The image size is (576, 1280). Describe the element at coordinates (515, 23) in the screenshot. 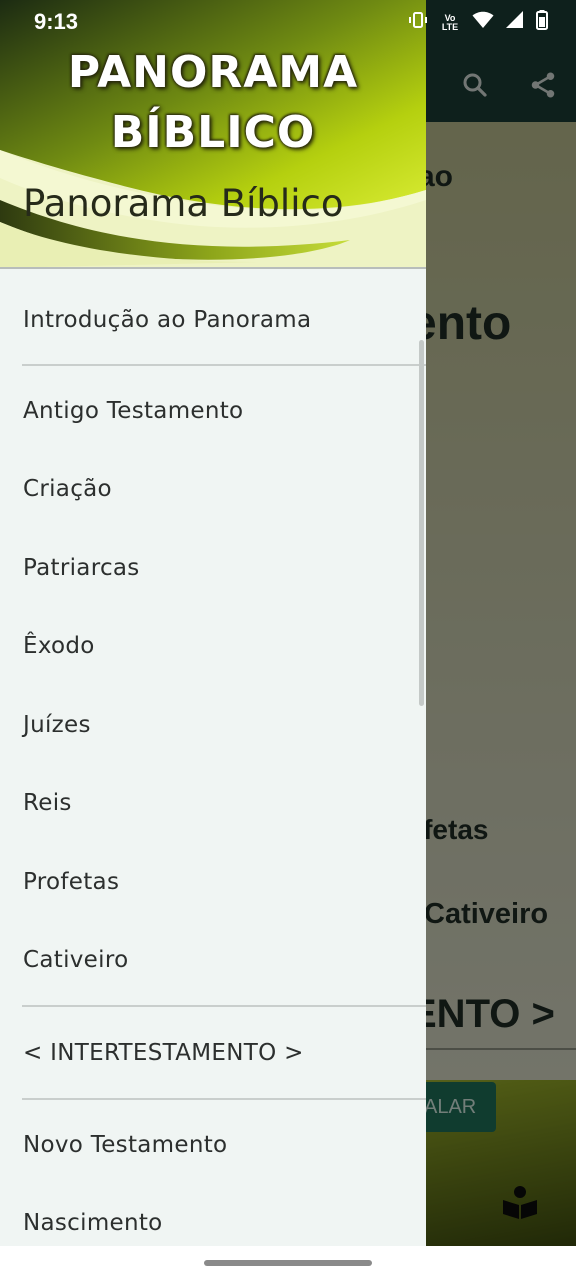

I see `signal-icon` at that location.